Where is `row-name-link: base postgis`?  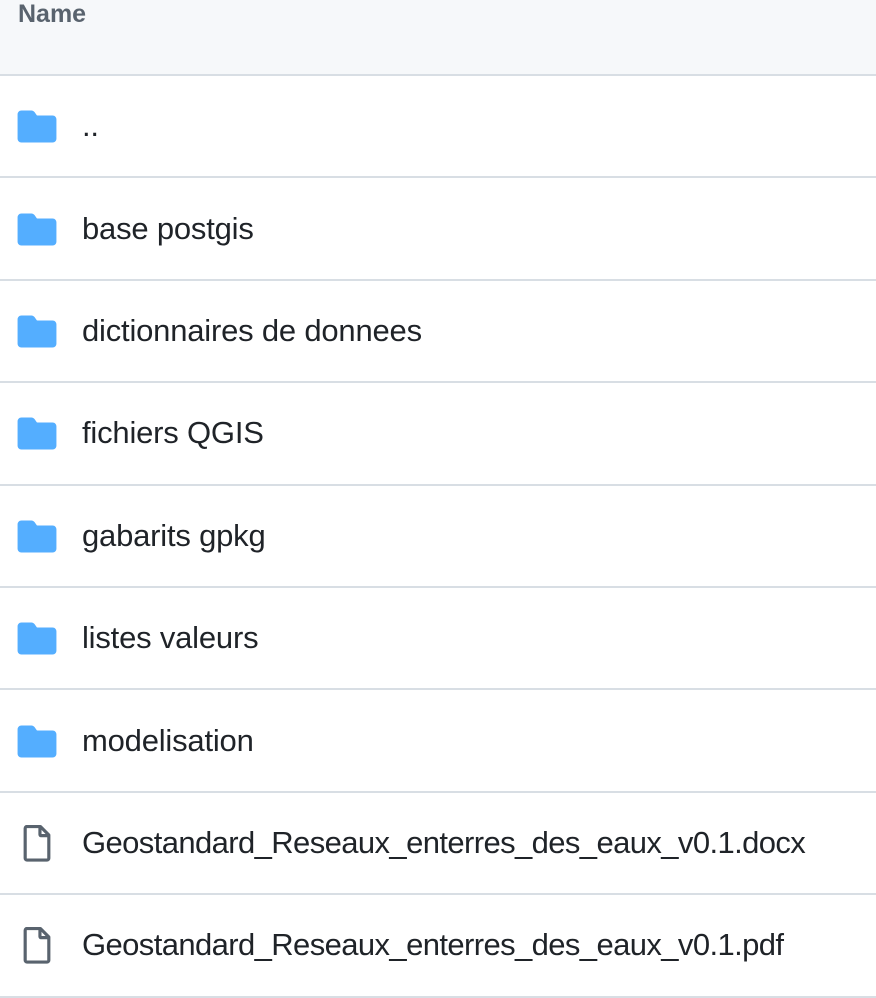
row-name-link: base postgis is located at coordinates (168, 229).